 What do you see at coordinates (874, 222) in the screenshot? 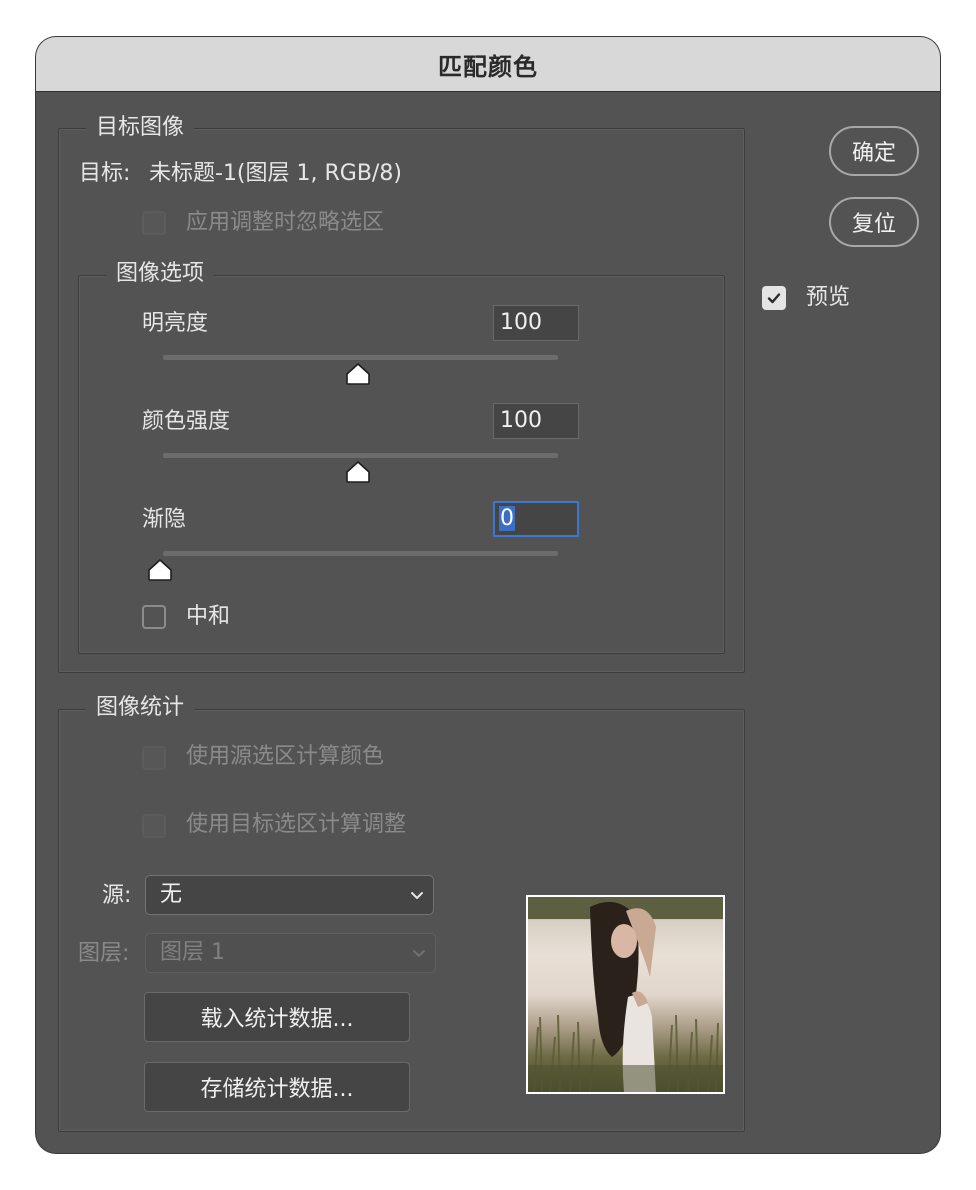
I see `reset-button: 复位` at bounding box center [874, 222].